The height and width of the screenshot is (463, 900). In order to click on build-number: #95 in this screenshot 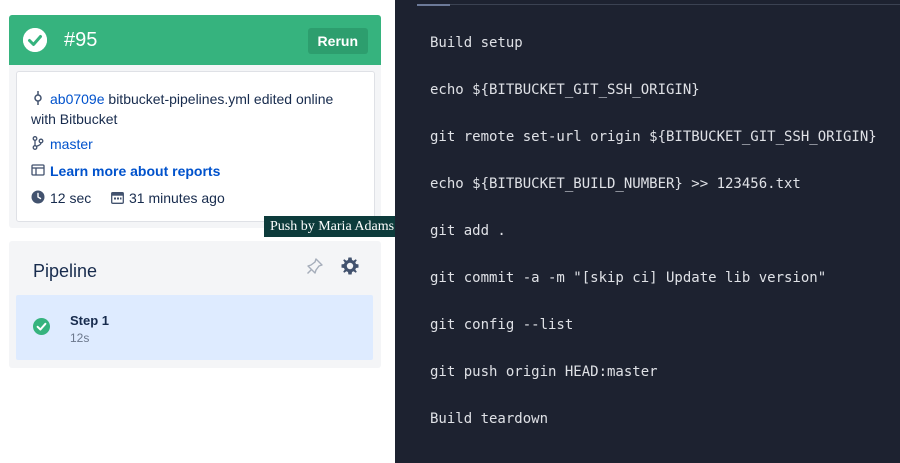, I will do `click(81, 40)`.